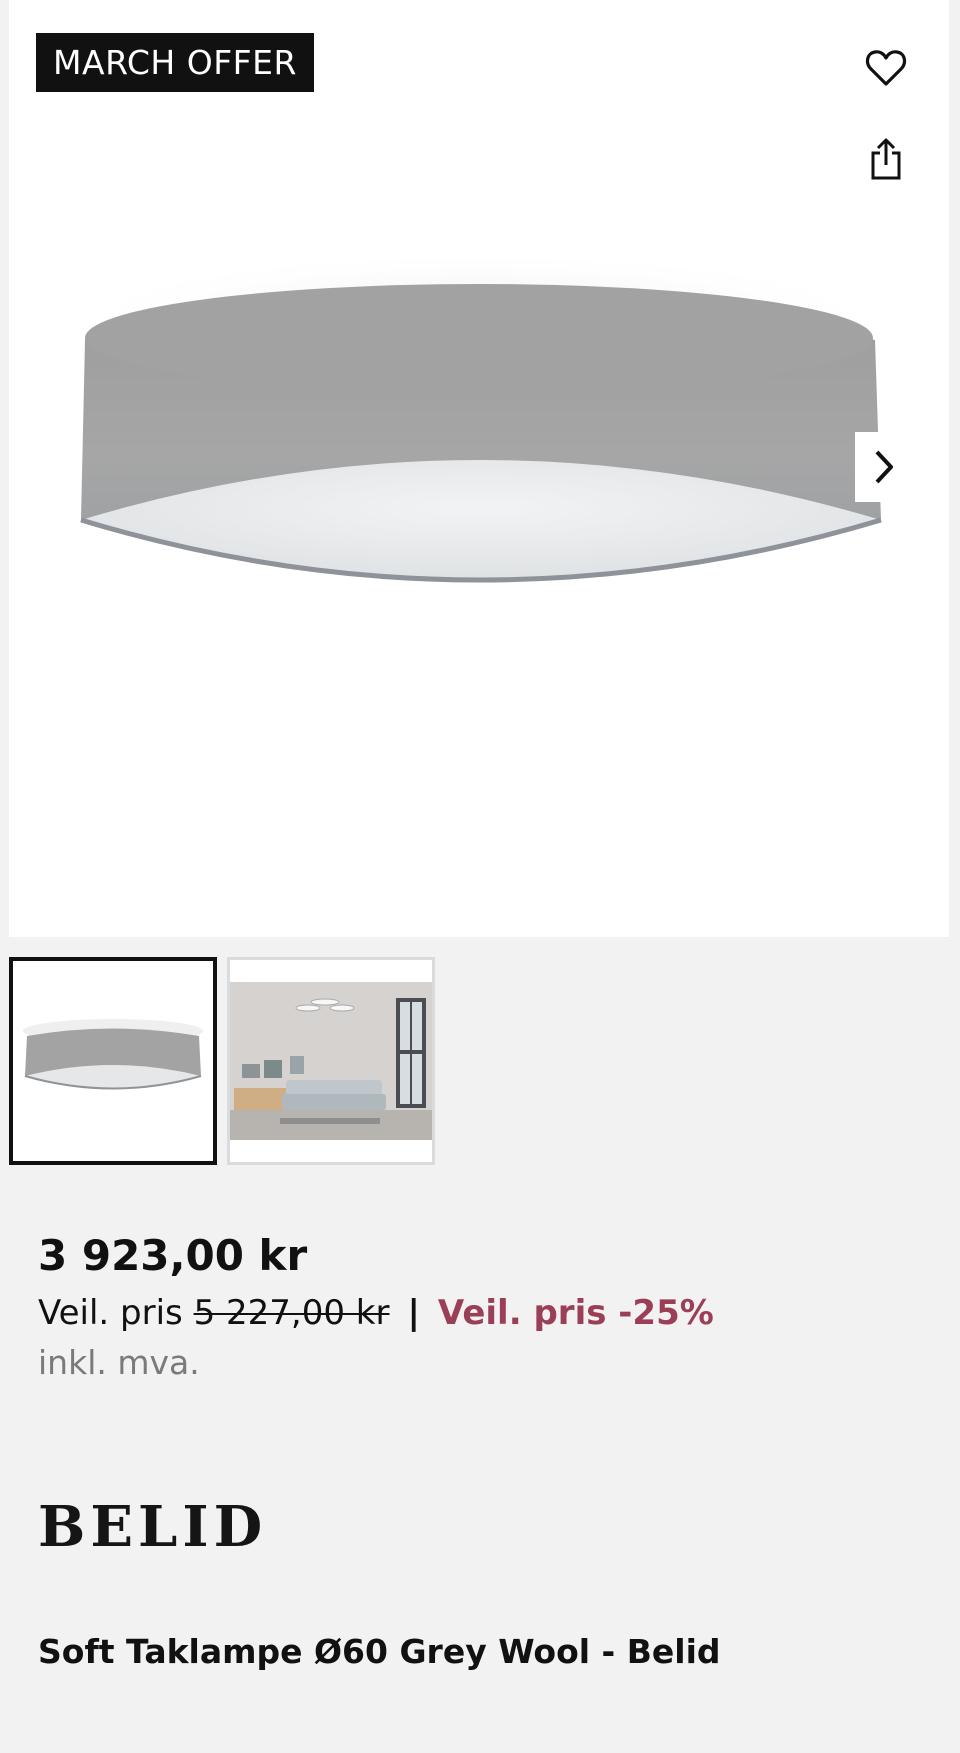 This screenshot has height=1753, width=960. I want to click on thumbnail-lamp, so click(113, 1061).